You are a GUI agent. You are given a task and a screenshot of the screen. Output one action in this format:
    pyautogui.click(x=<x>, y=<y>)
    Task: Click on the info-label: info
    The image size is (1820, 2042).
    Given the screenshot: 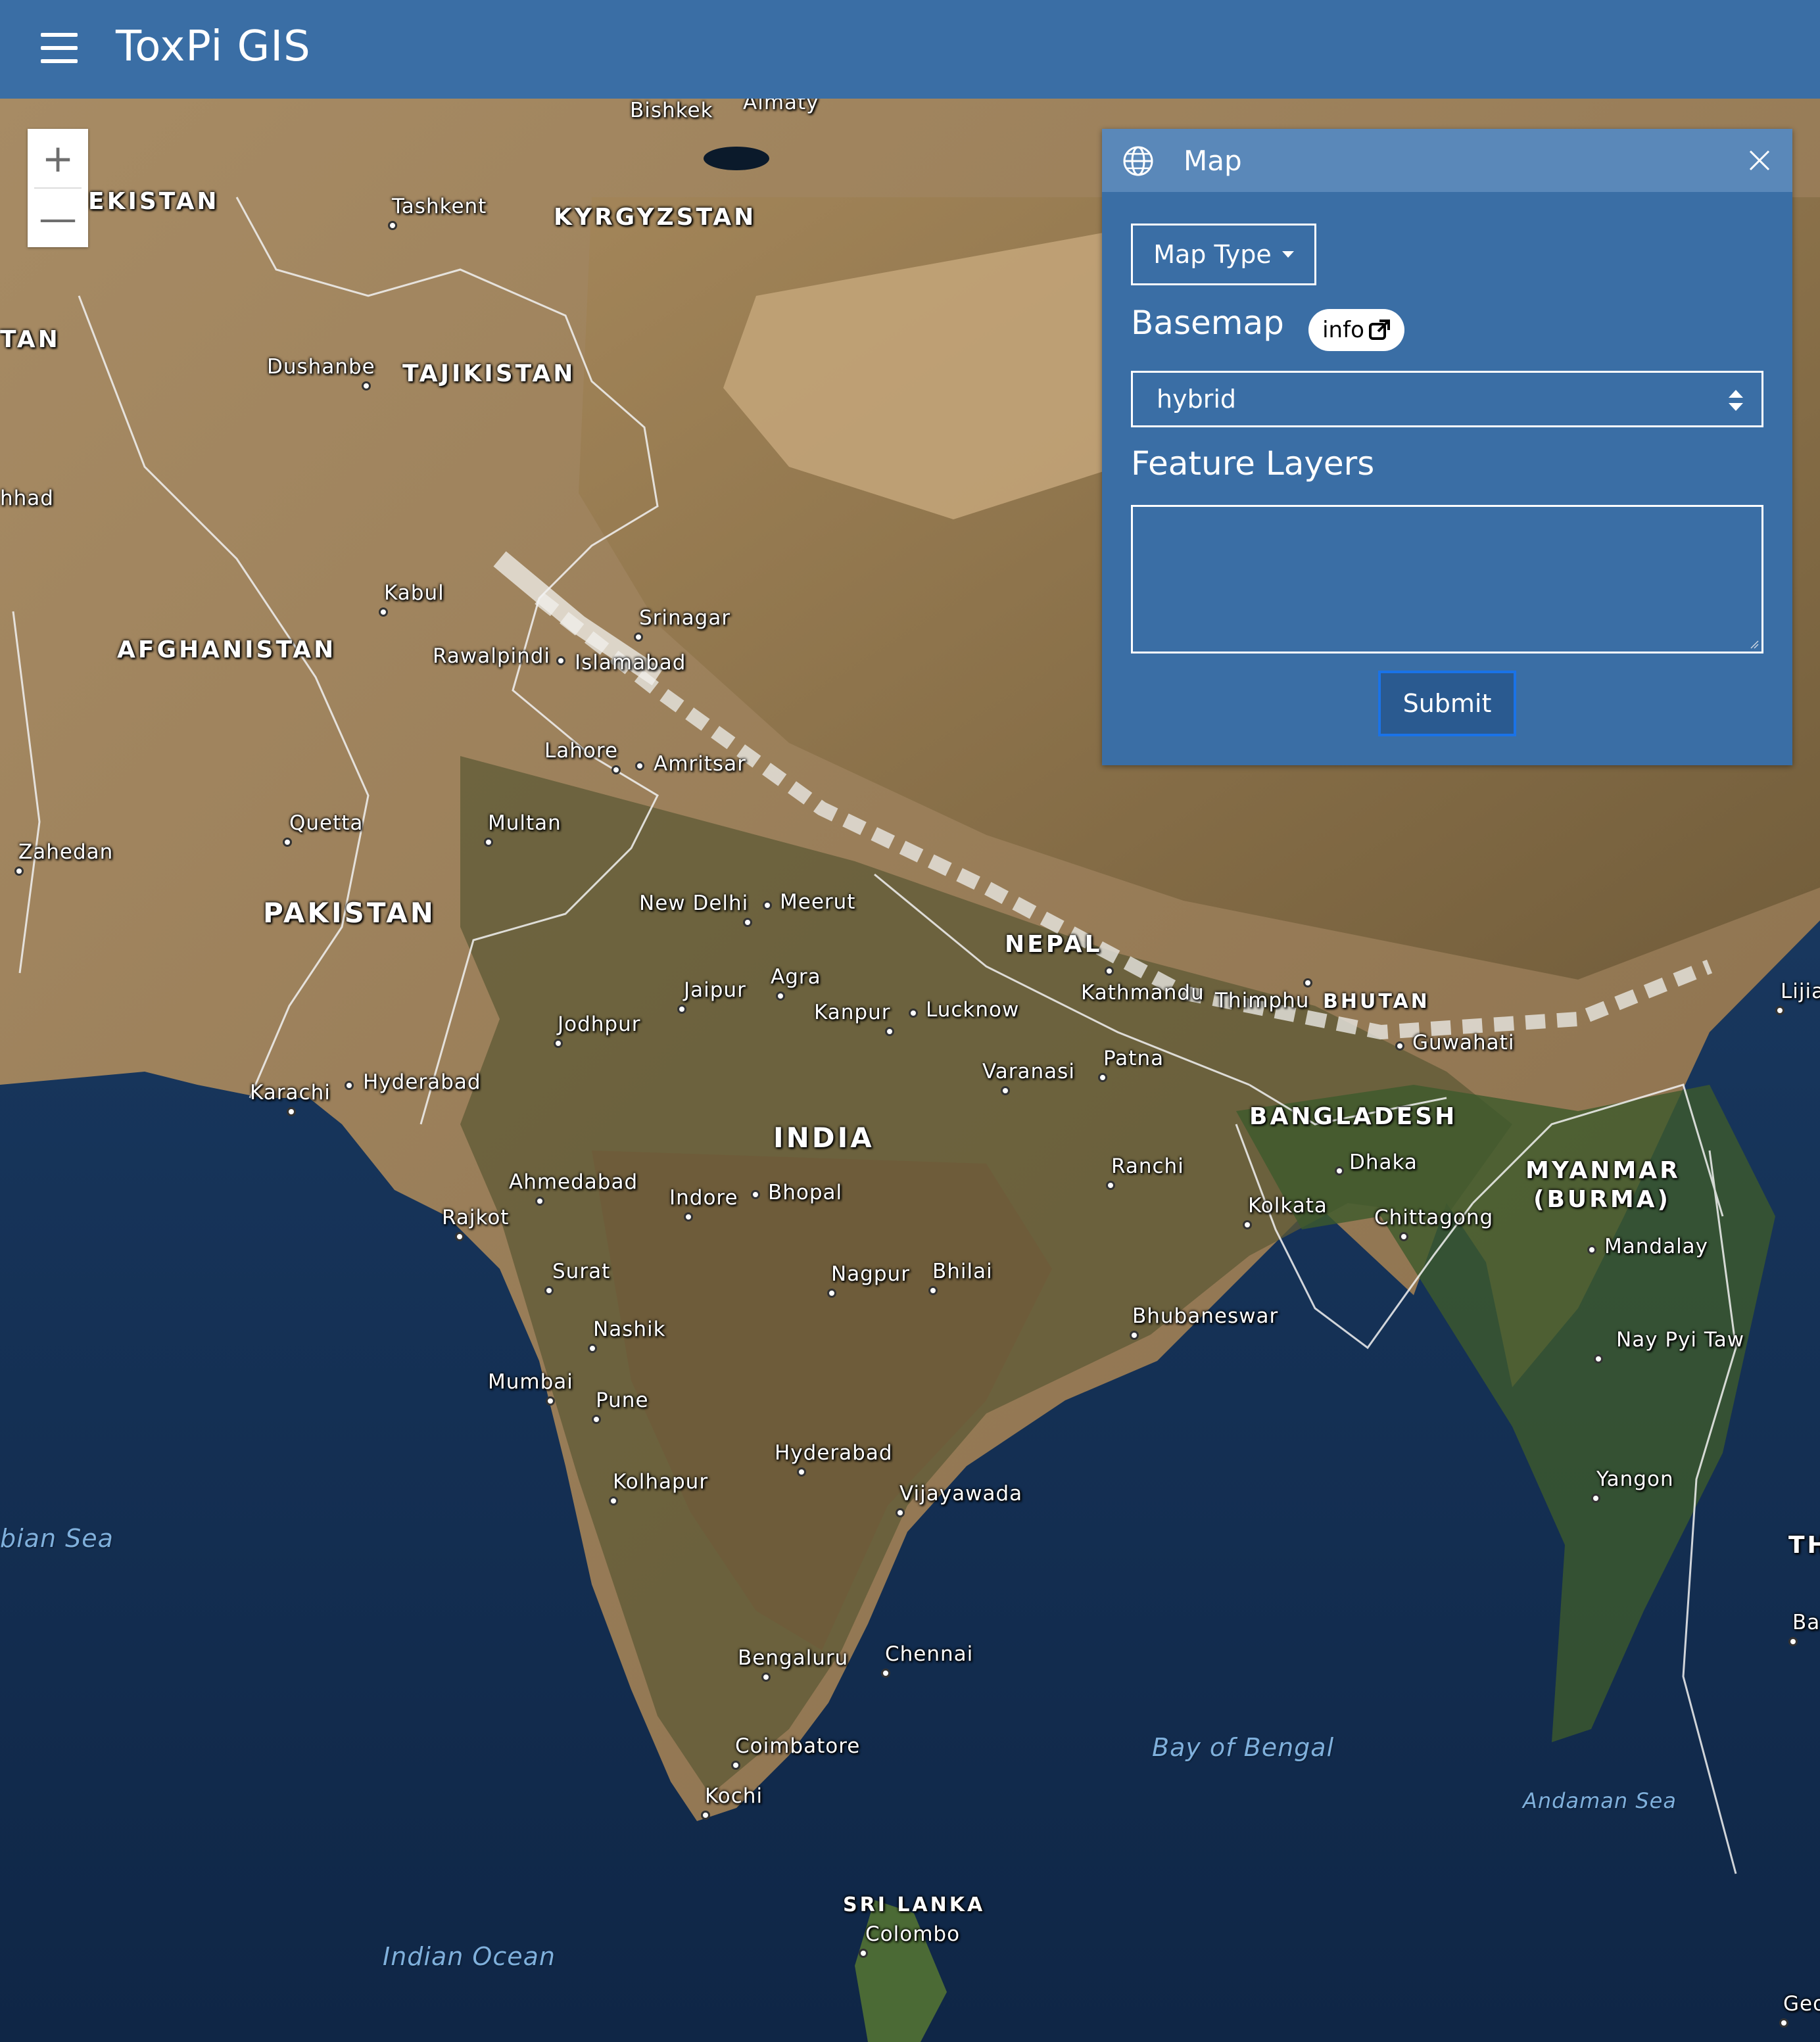 What is the action you would take?
    pyautogui.click(x=1343, y=330)
    